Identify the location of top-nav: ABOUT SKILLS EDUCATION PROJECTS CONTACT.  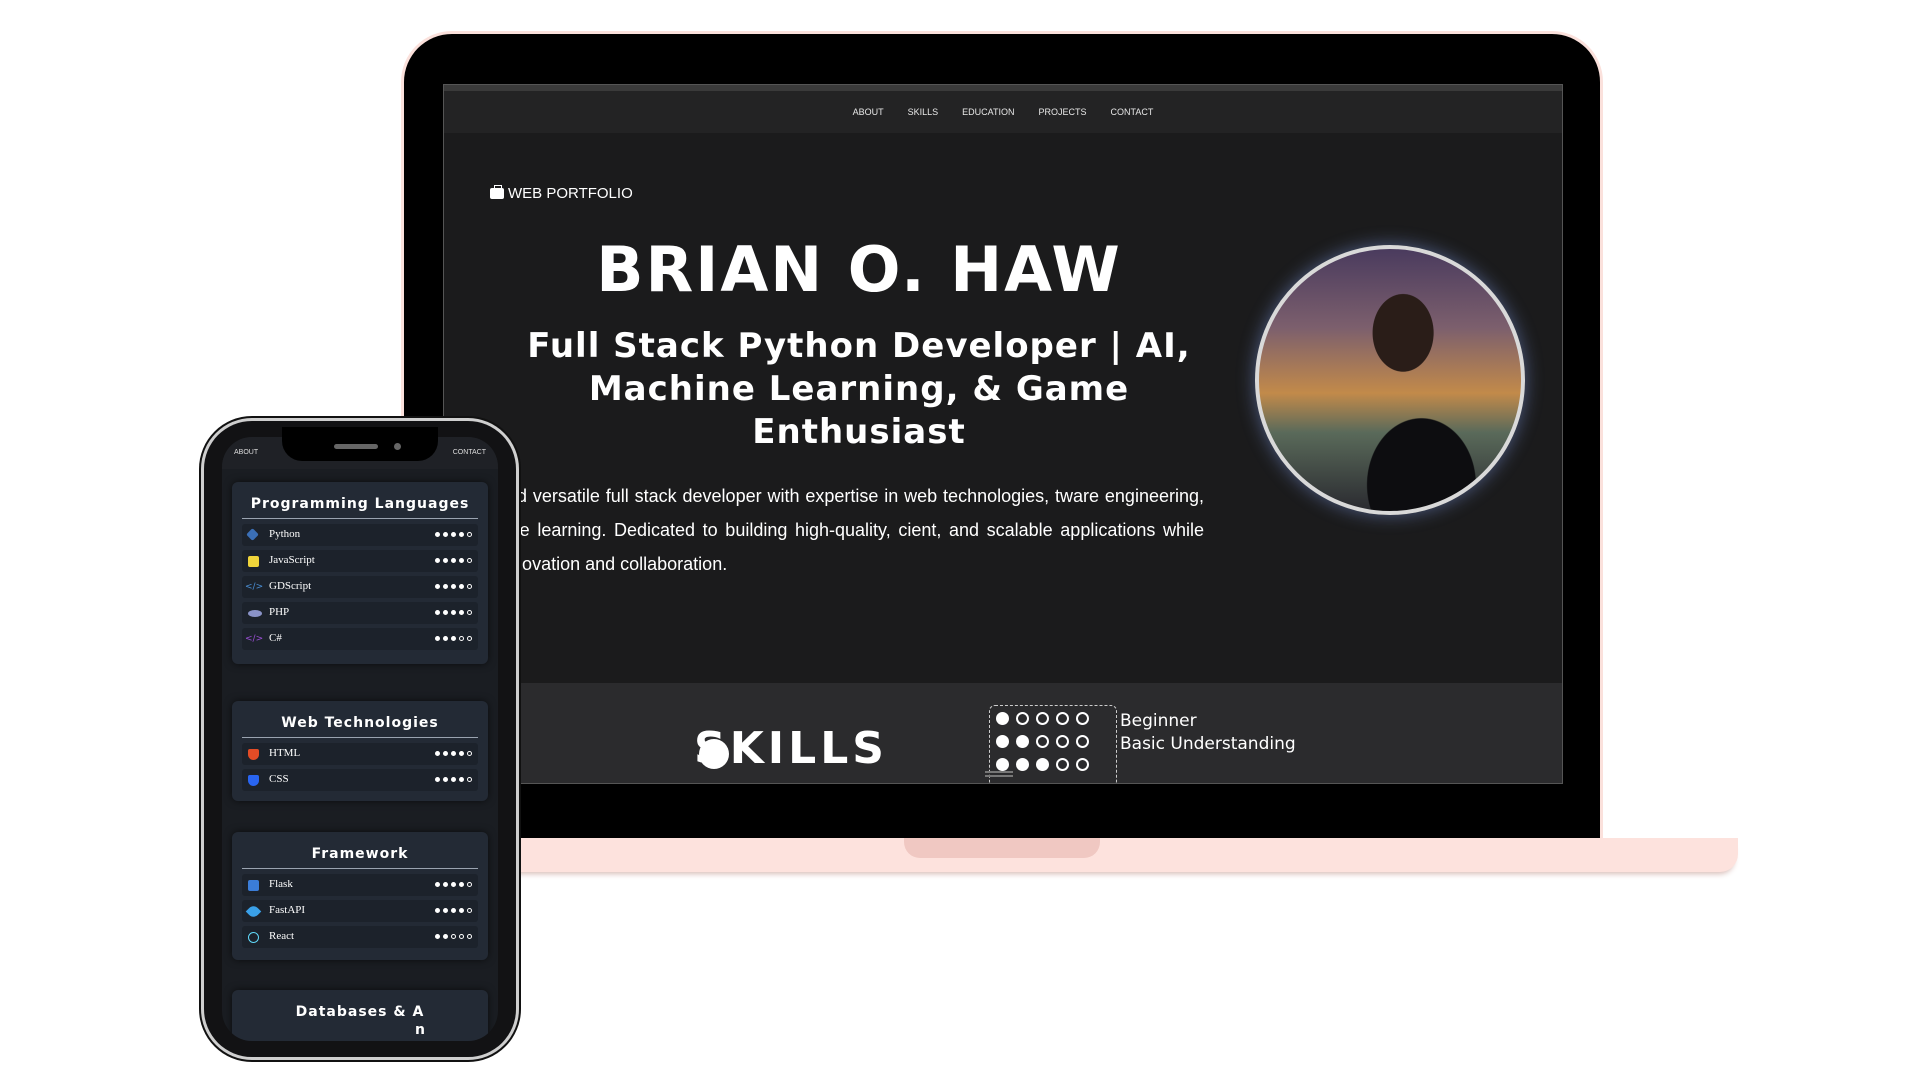
(1003, 109).